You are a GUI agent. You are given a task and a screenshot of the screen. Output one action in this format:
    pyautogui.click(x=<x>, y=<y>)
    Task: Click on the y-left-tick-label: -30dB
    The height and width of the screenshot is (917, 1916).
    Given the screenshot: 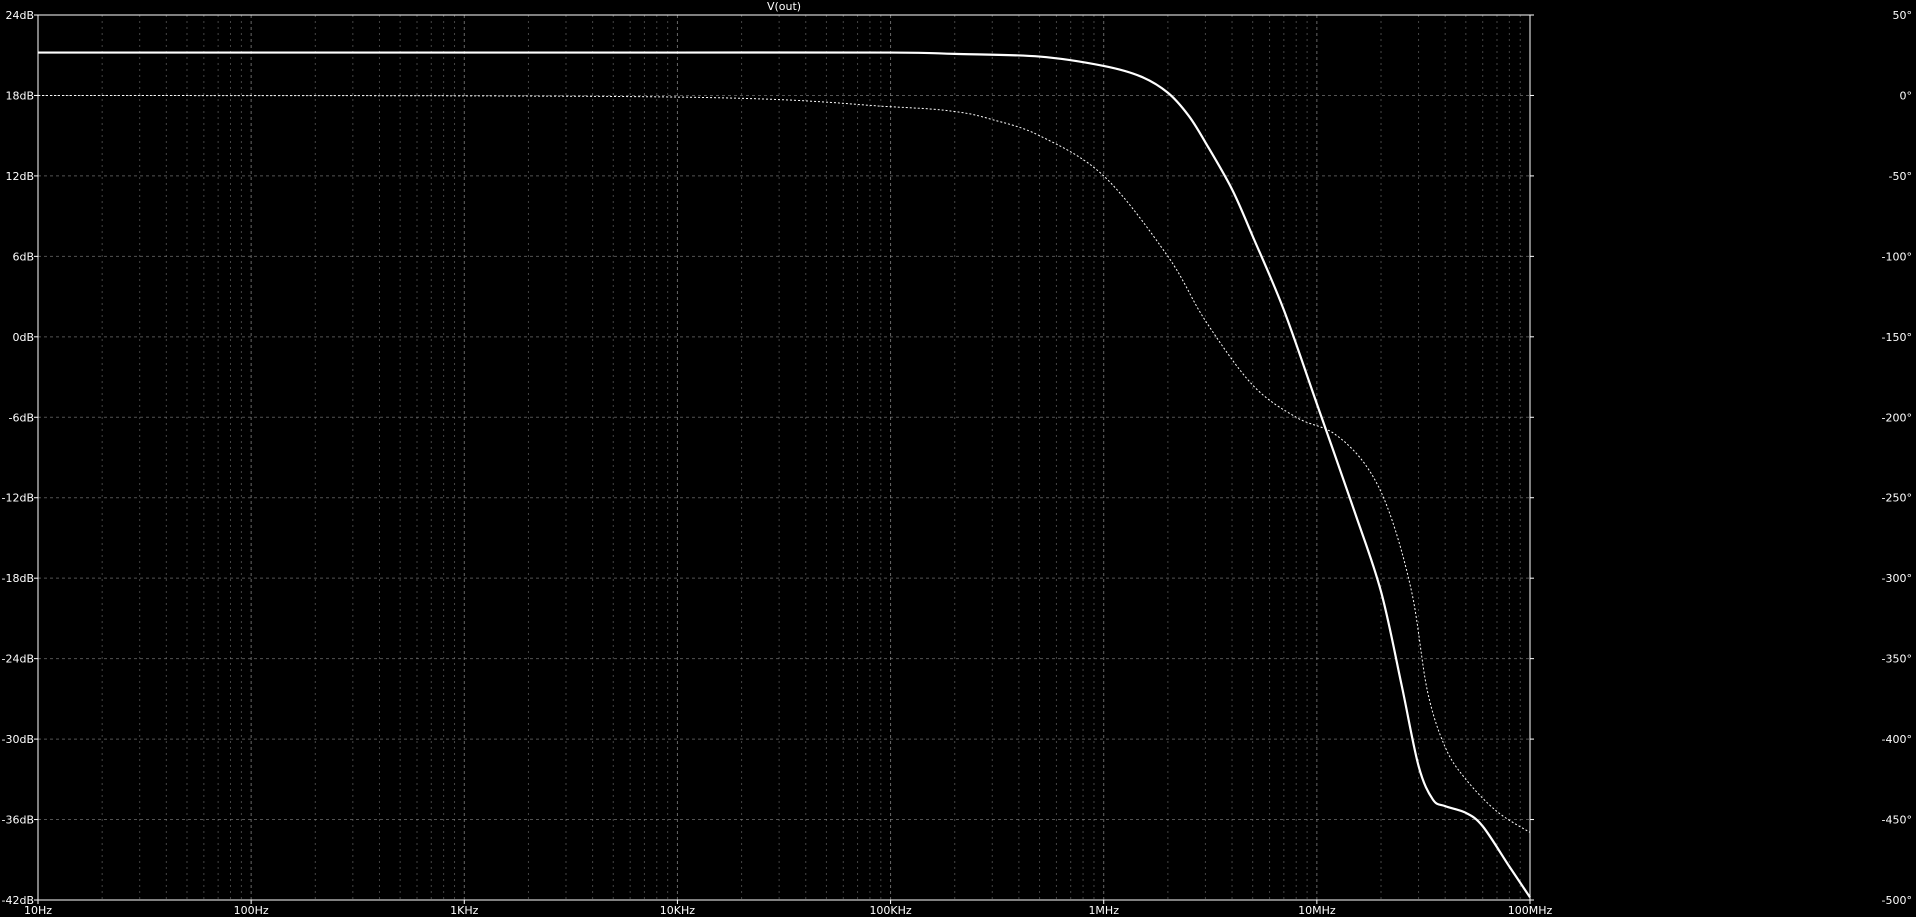 What is the action you would take?
    pyautogui.click(x=18, y=739)
    